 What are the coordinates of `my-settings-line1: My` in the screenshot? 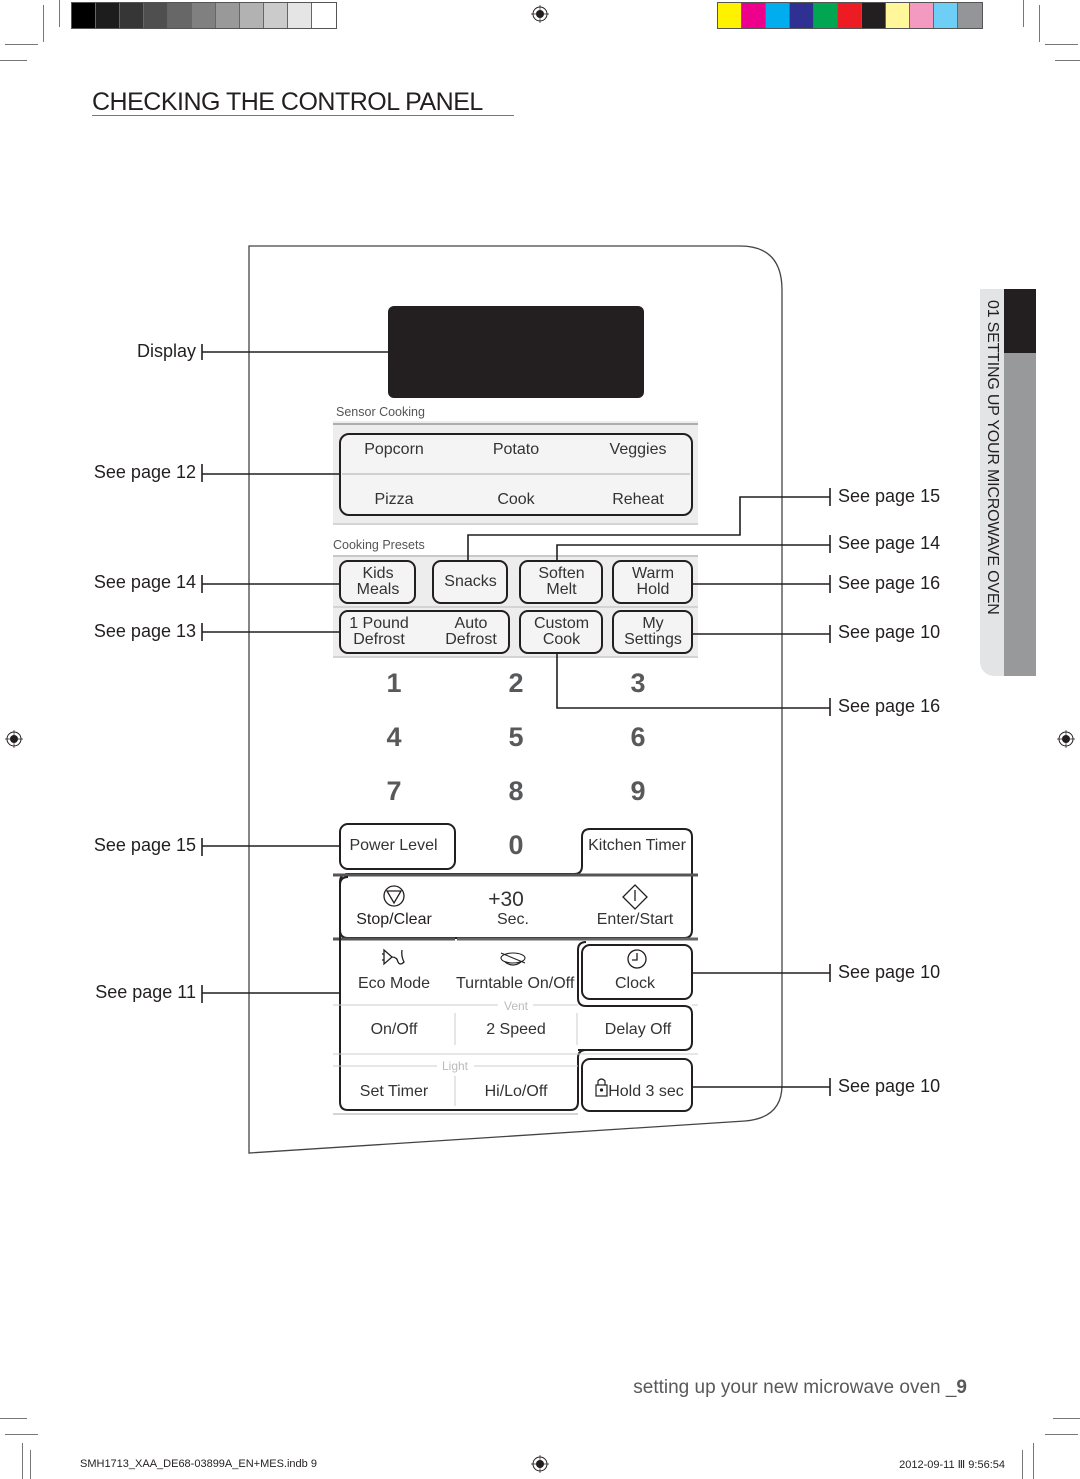 It's located at (653, 623).